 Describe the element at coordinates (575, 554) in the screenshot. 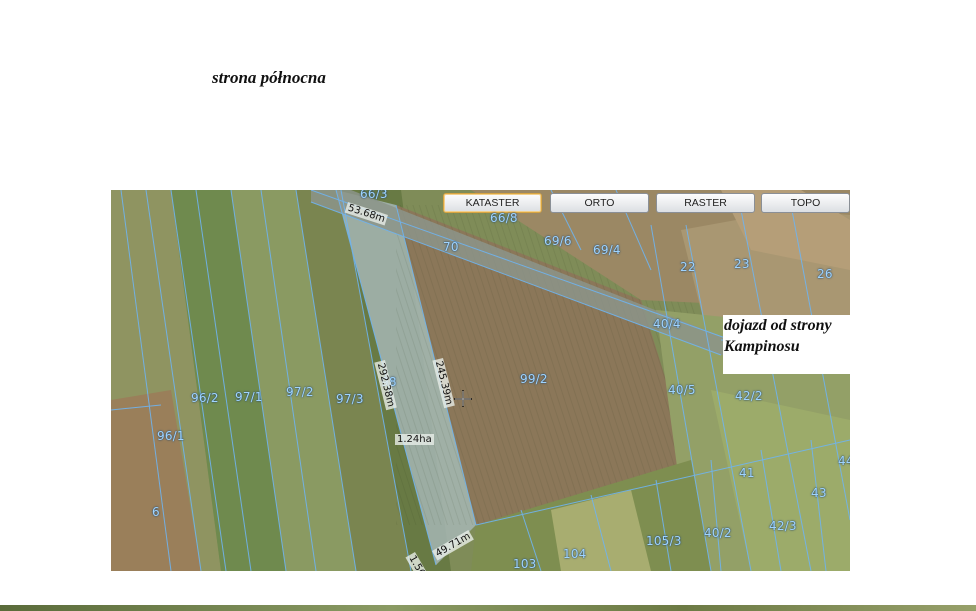

I see `parcel-label: 104` at that location.